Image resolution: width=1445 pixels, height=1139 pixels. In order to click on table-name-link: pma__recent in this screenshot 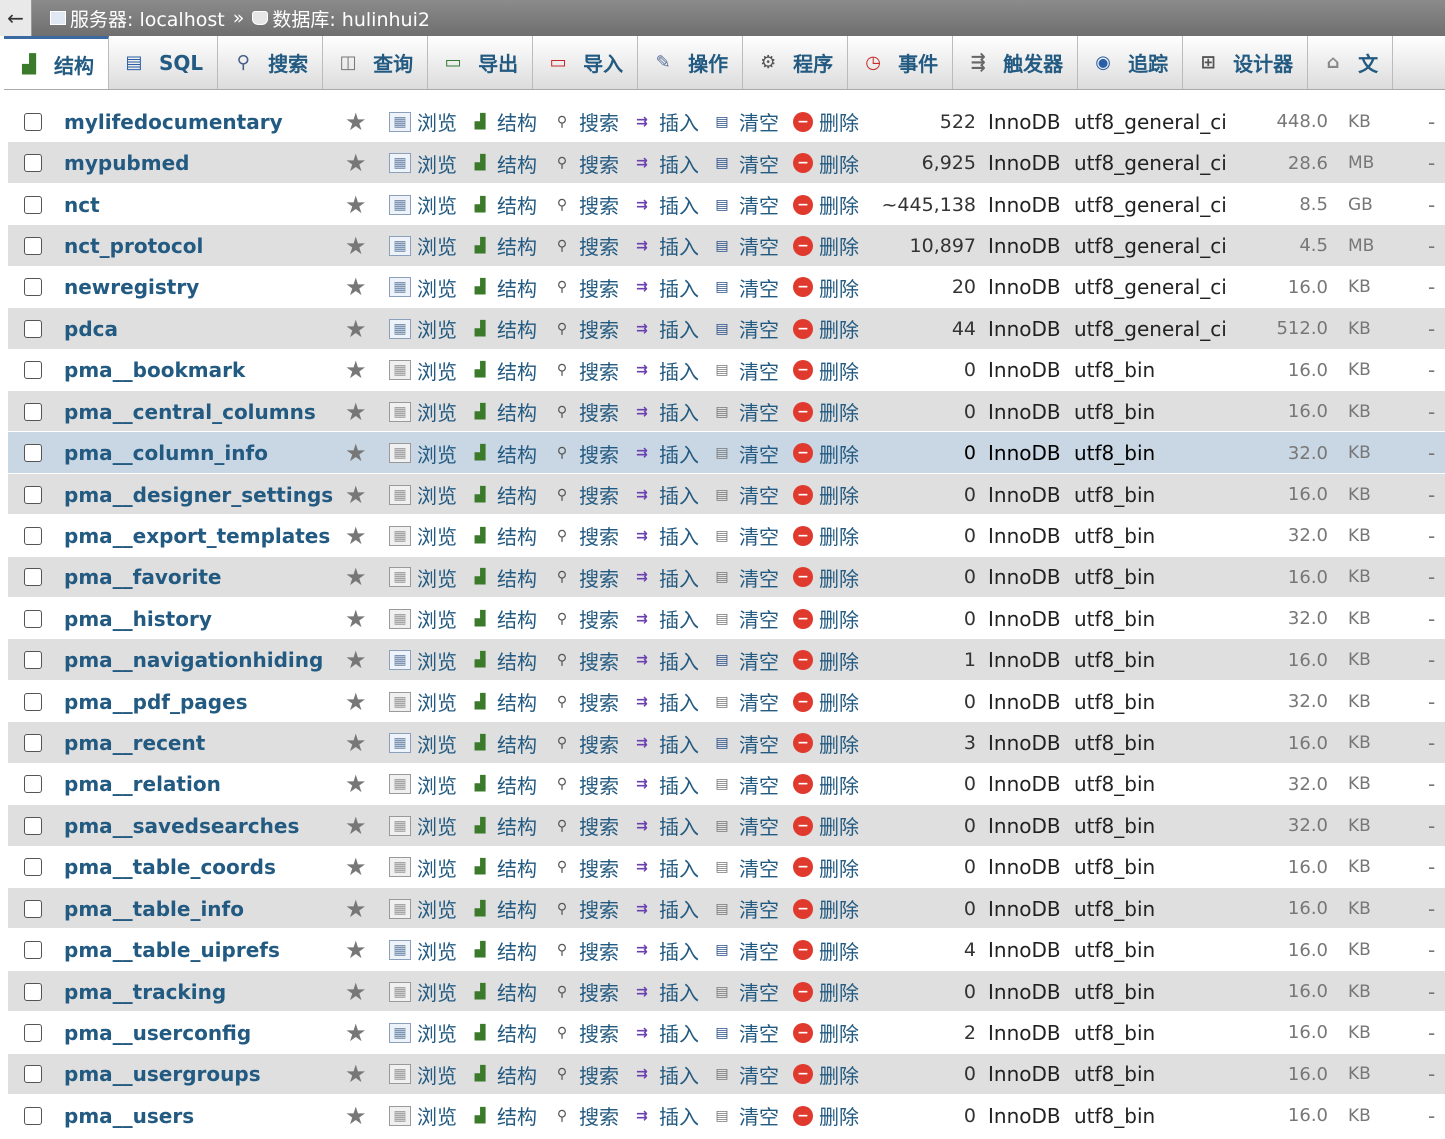, I will do `click(134, 743)`.